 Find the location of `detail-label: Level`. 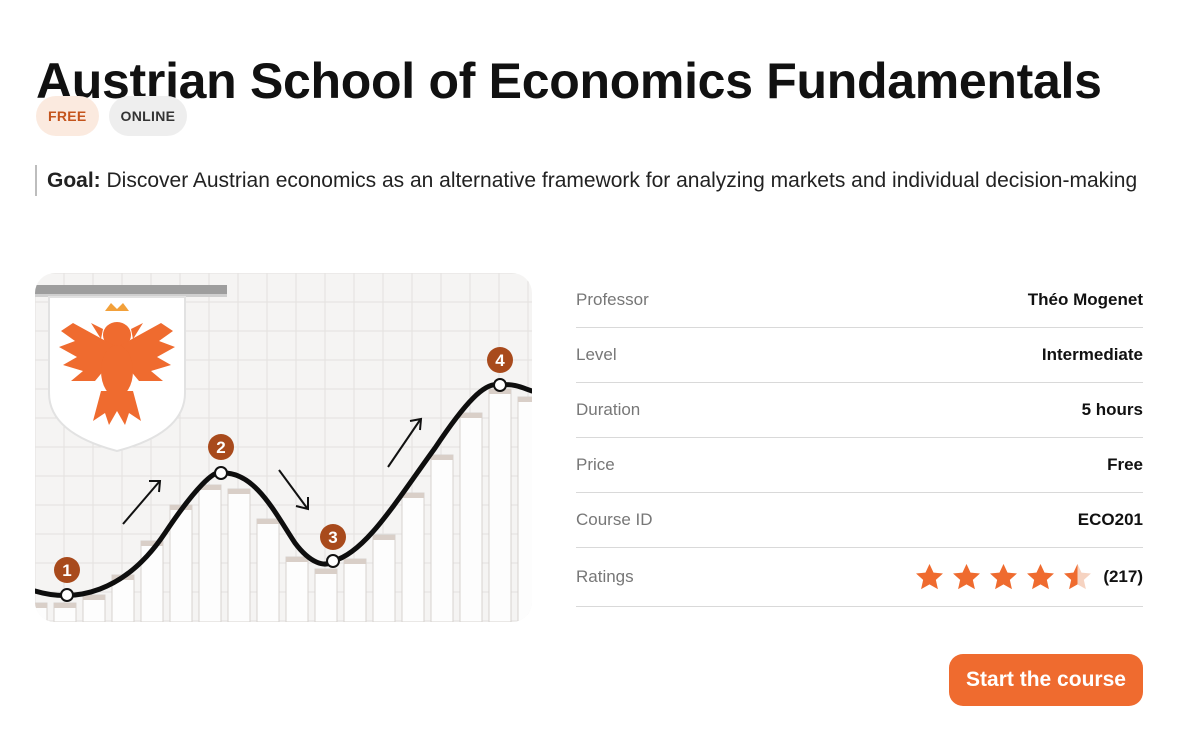

detail-label: Level is located at coordinates (596, 354).